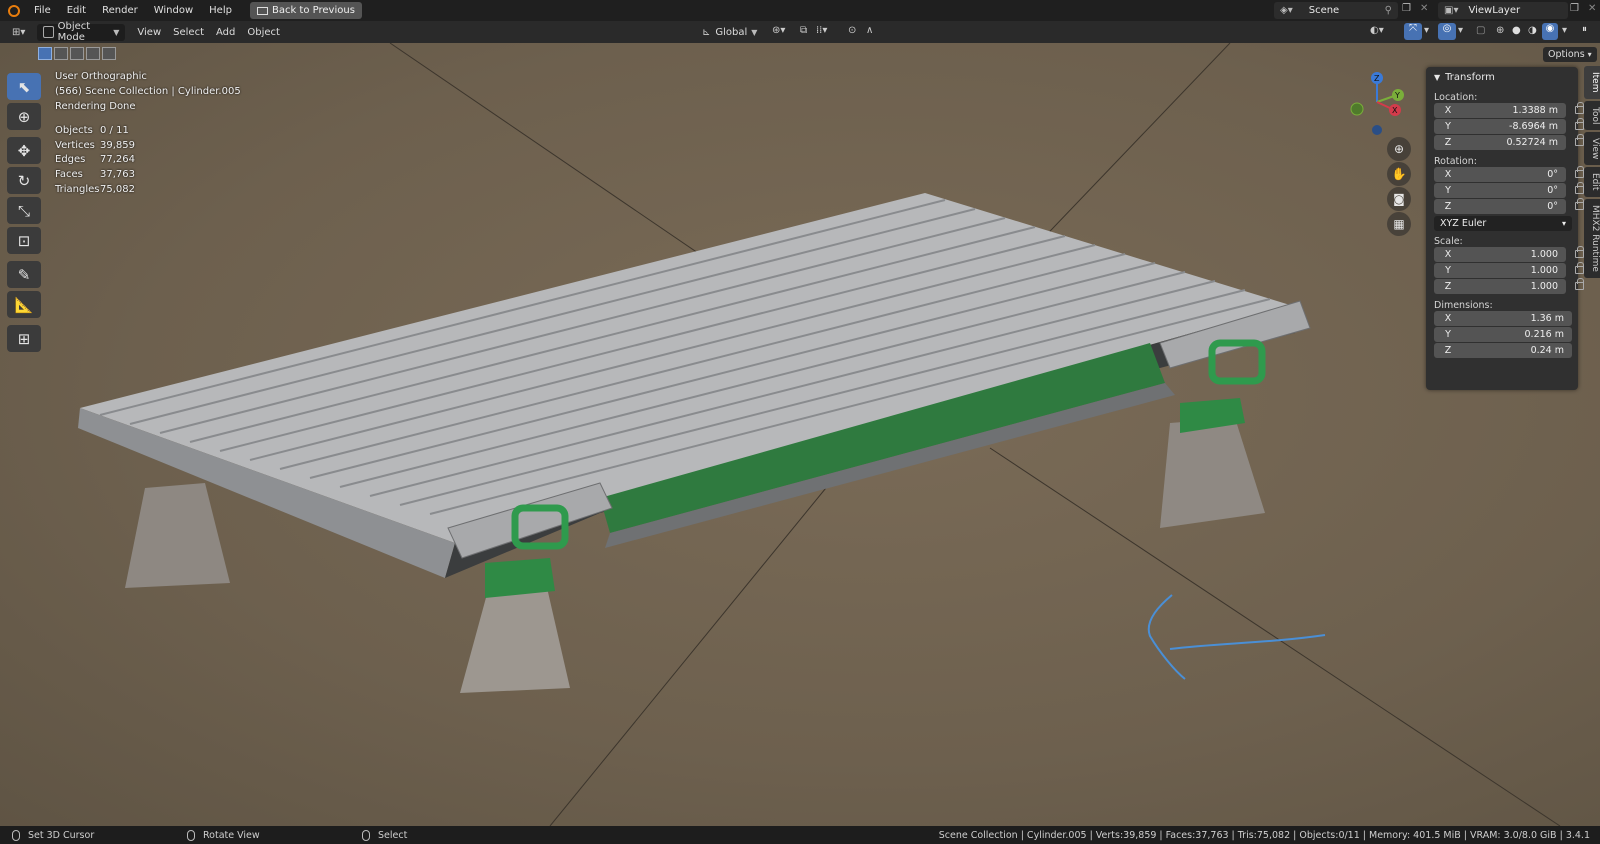 The image size is (1600, 844). Describe the element at coordinates (1399, 149) in the screenshot. I see `zoom-icon: ⊕` at that location.